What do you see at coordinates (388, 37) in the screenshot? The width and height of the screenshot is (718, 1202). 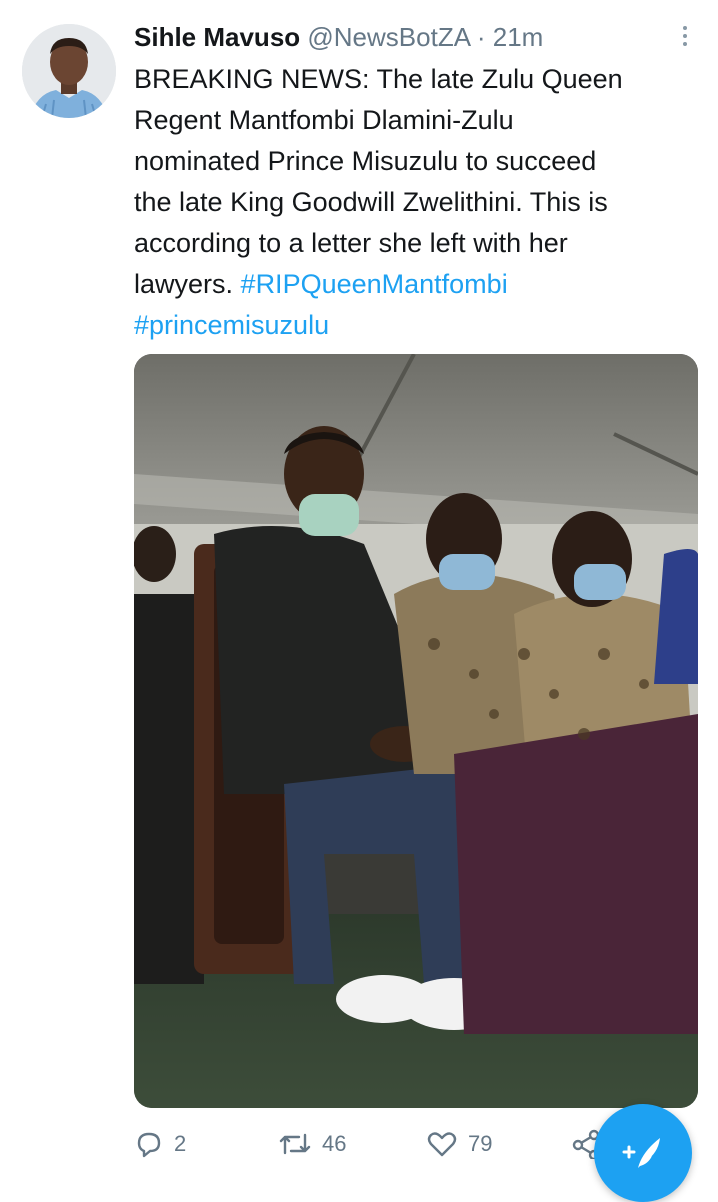 I see `author-handle: @NewsBotZA` at bounding box center [388, 37].